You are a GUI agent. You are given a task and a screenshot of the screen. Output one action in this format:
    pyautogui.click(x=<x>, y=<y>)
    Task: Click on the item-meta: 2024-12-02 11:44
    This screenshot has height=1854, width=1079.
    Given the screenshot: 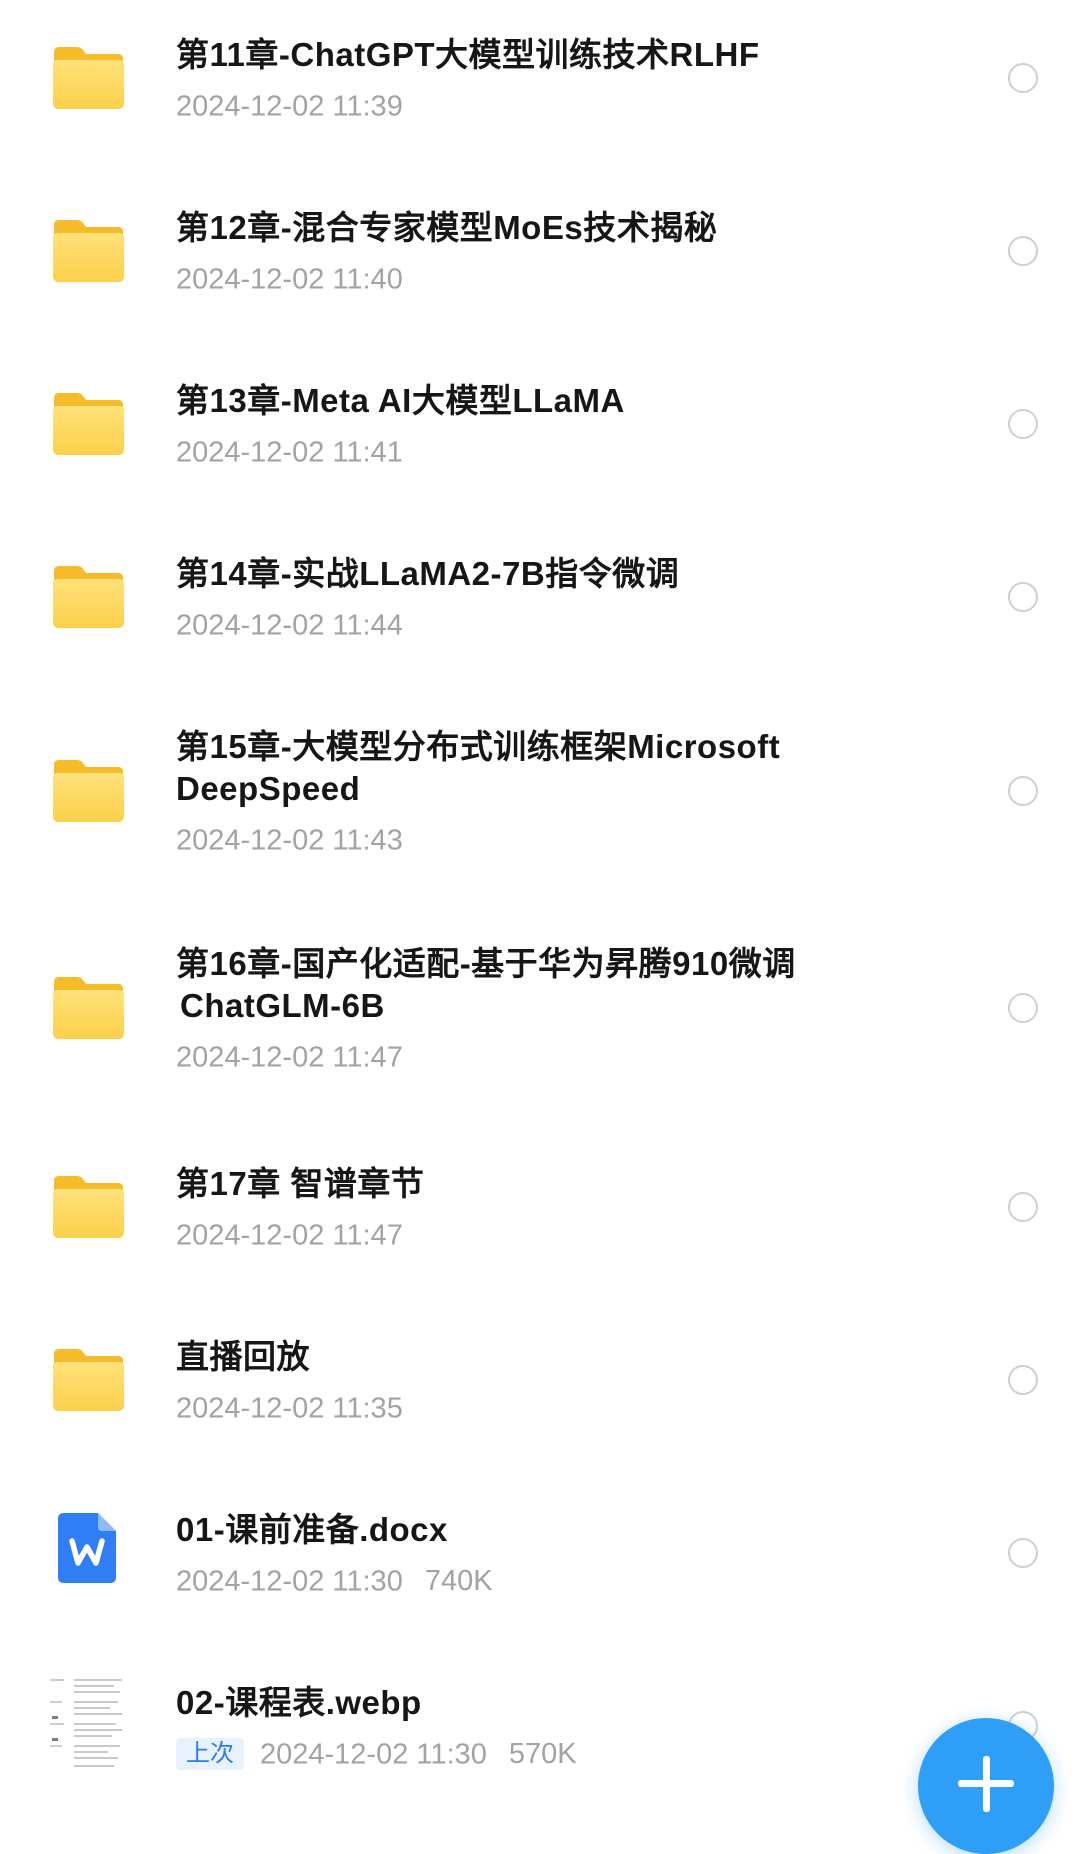 What is the action you would take?
    pyautogui.click(x=526, y=624)
    